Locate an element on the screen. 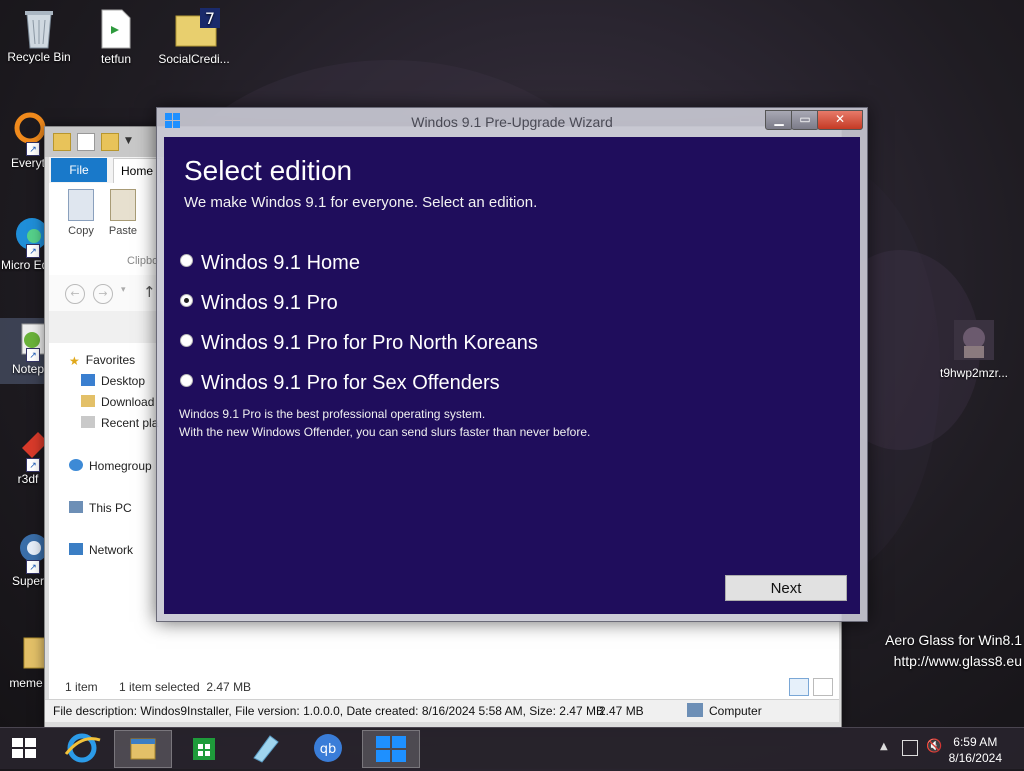  file-size: 2.47 MB is located at coordinates (621, 711).